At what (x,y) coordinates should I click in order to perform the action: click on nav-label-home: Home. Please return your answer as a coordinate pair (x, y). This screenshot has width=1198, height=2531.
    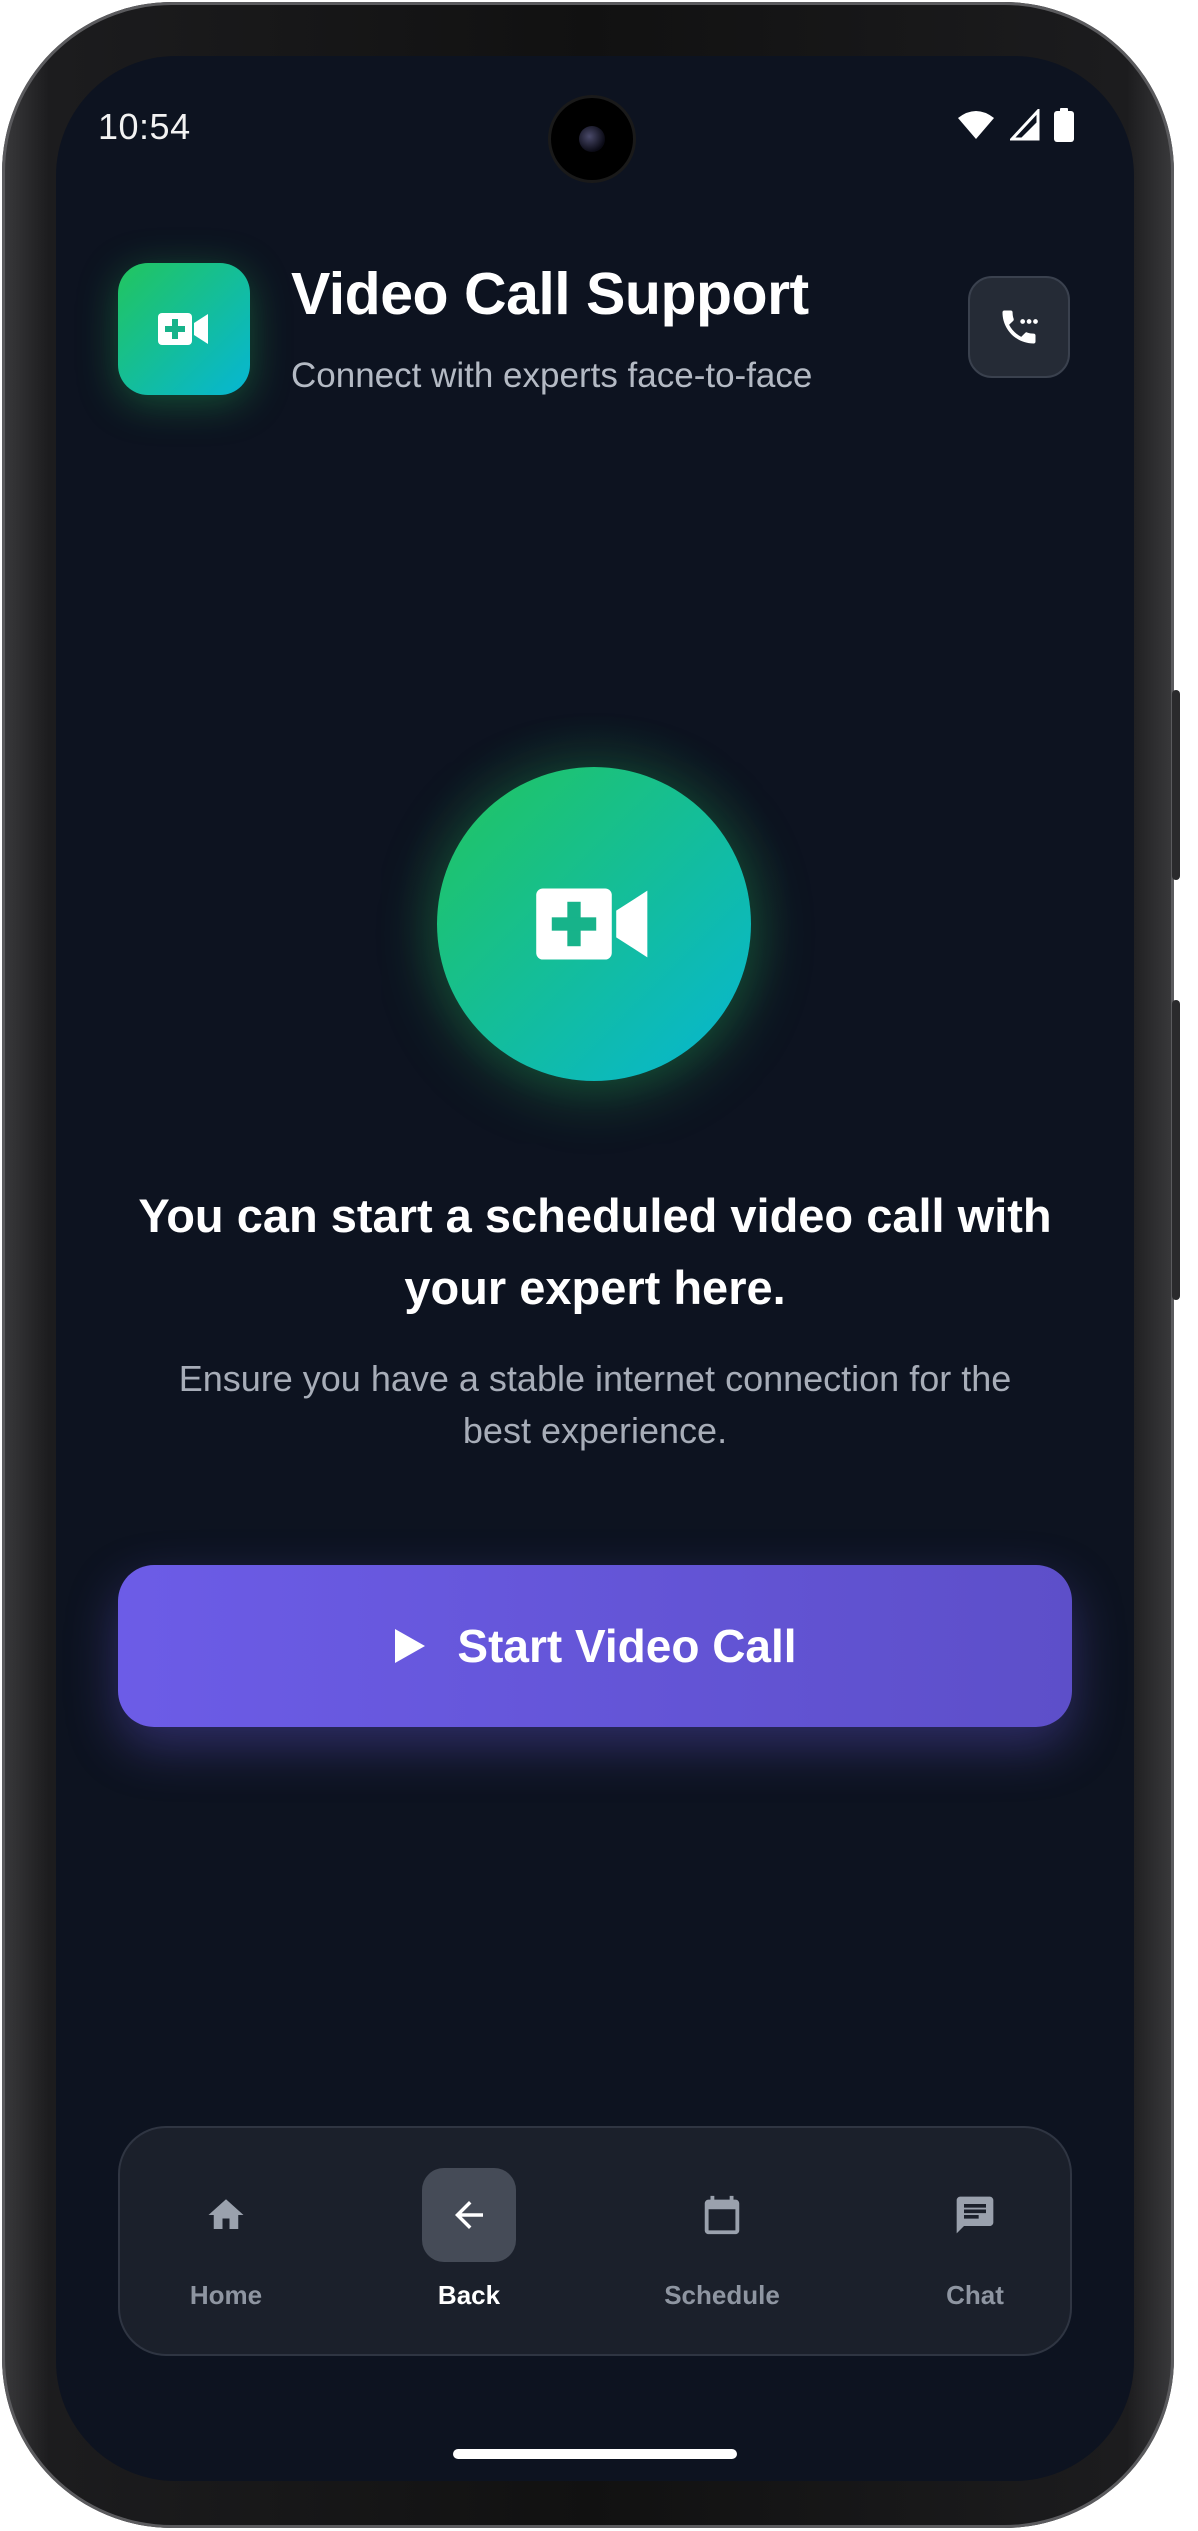
    Looking at the image, I should click on (226, 2295).